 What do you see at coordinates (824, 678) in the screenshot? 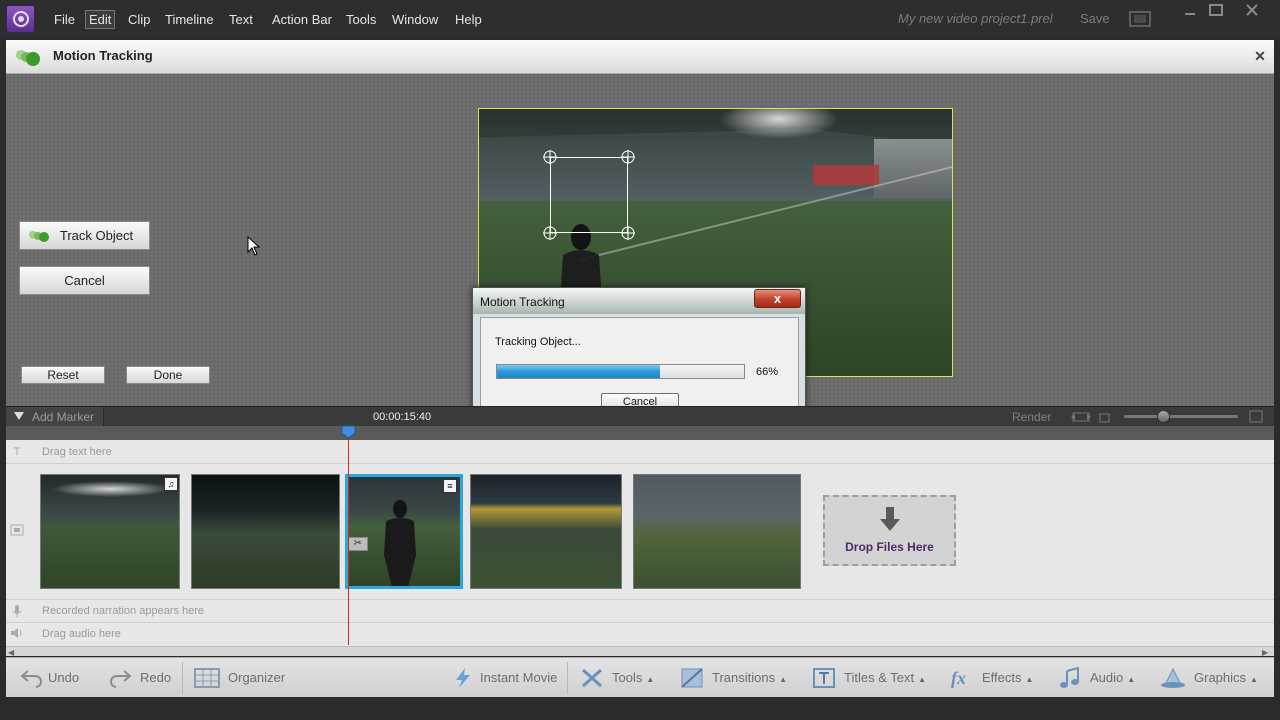
I see `titles-icon` at bounding box center [824, 678].